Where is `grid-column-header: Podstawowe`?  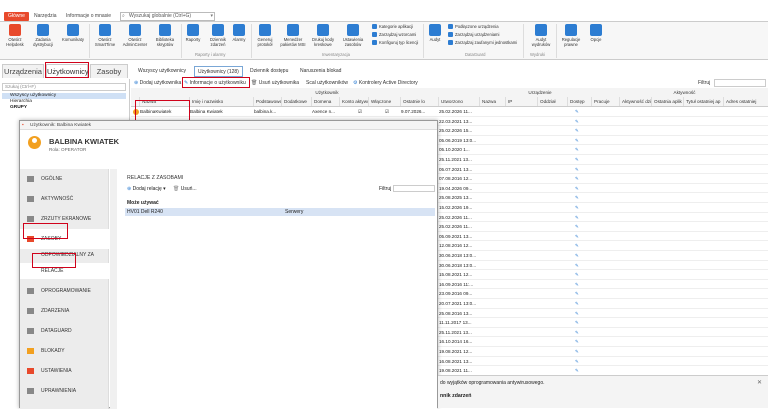 grid-column-header: Podstawowe is located at coordinates (267, 101).